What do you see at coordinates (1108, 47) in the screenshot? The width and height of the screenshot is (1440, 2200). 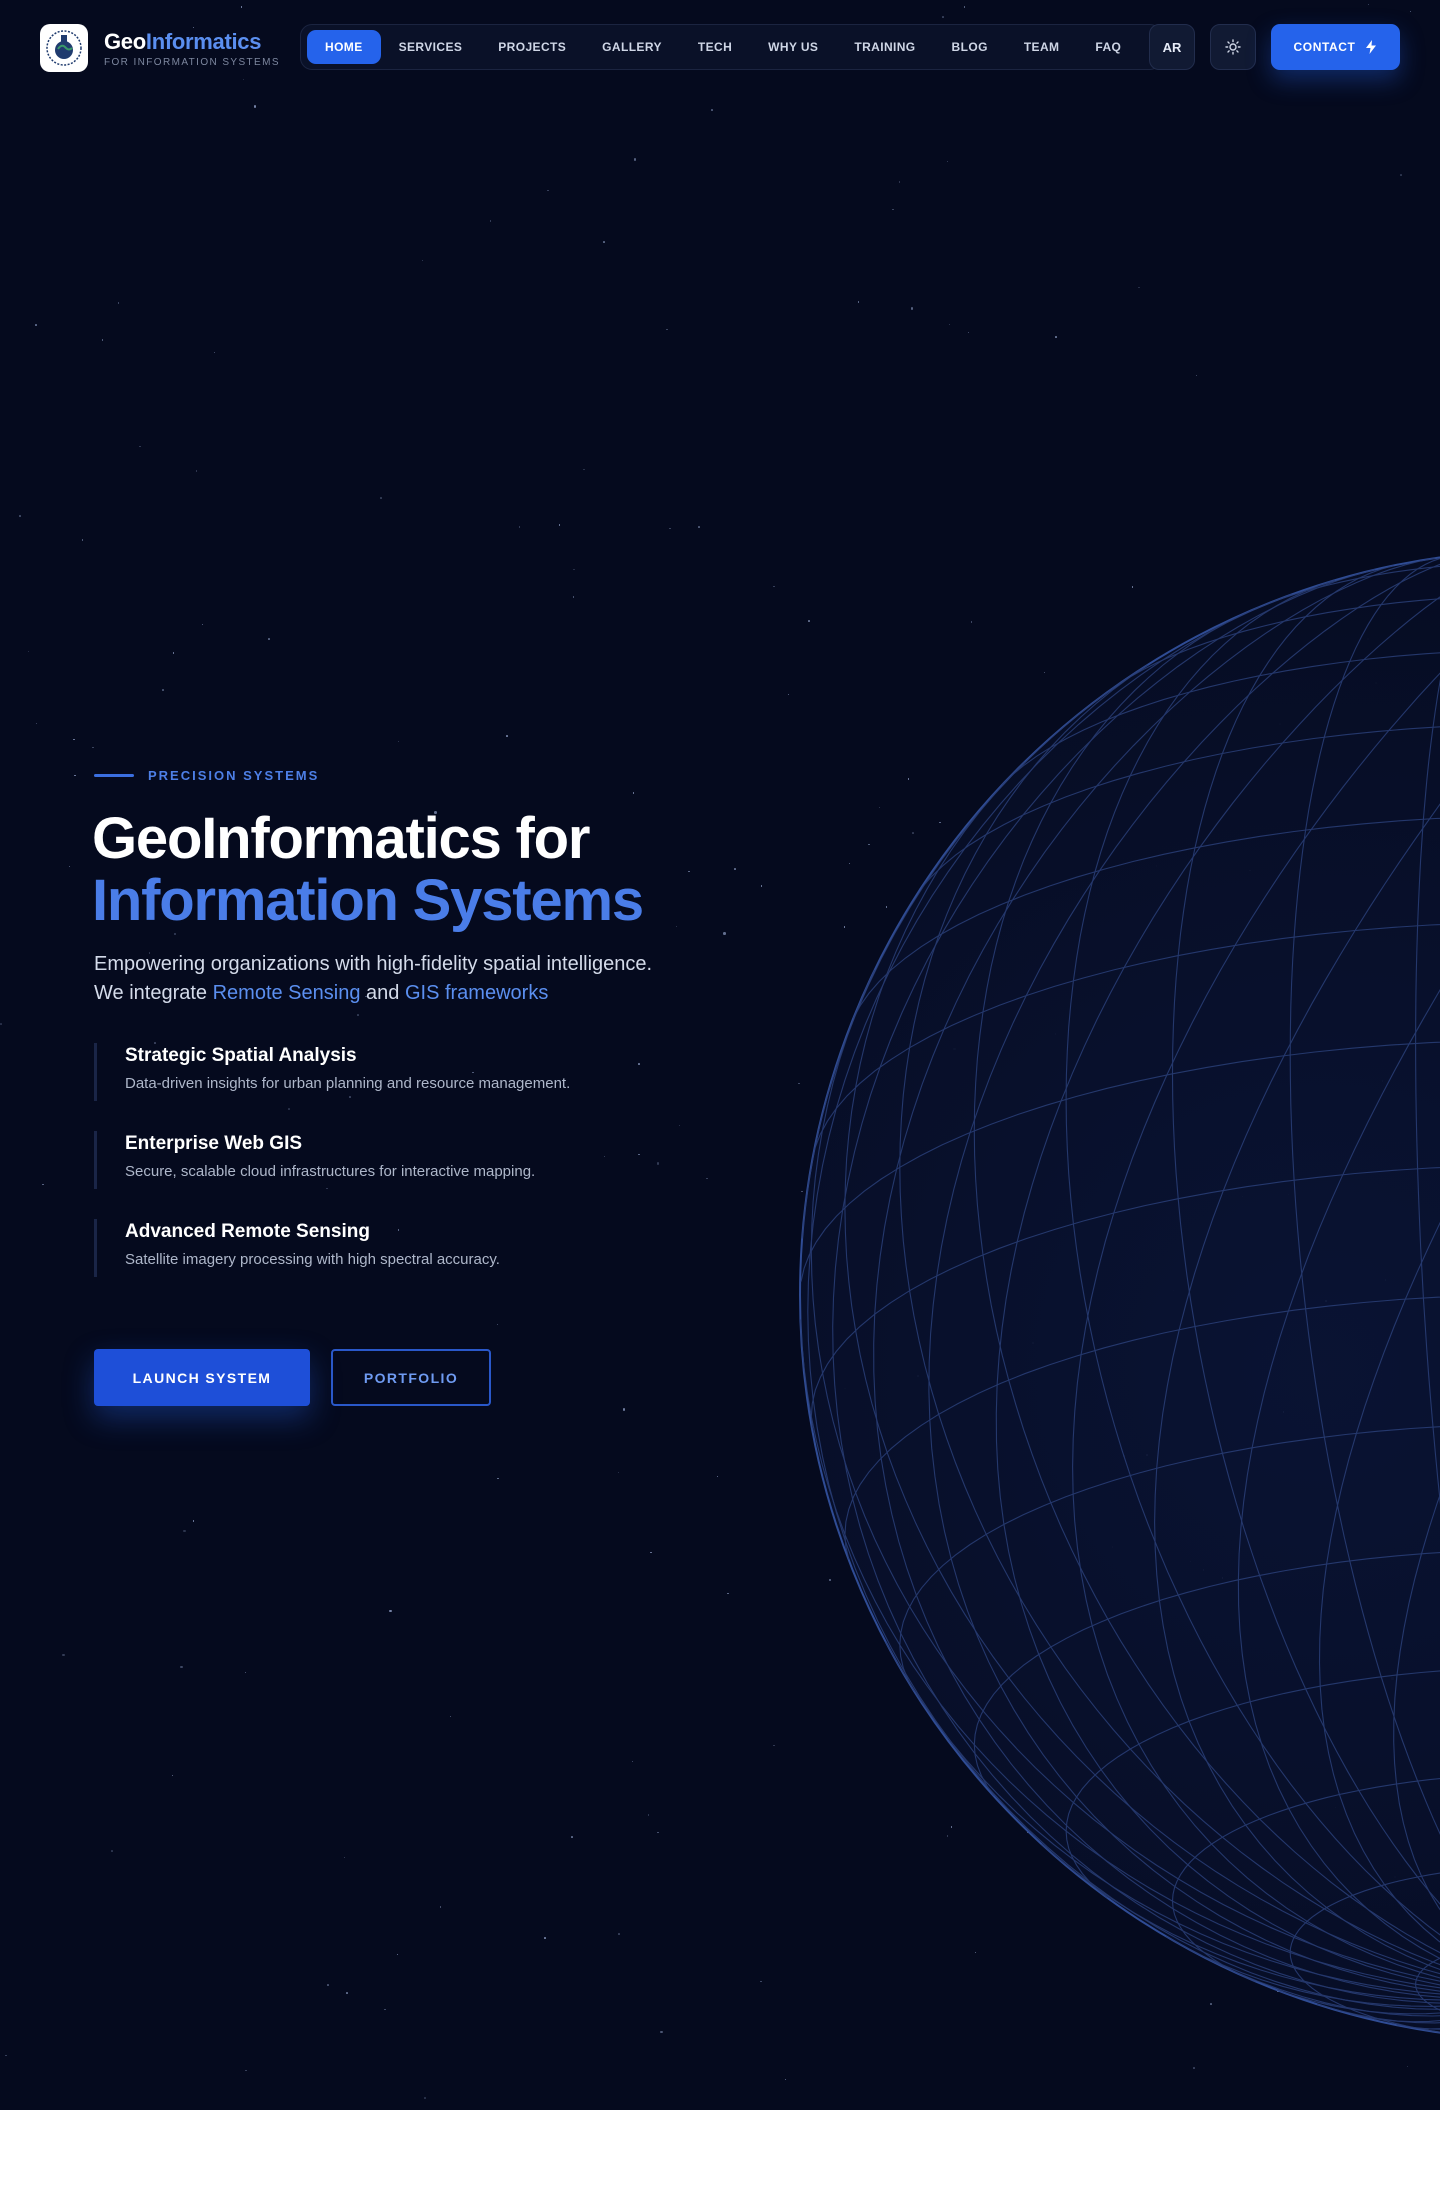 I see `nav-item-faq: FAQ` at bounding box center [1108, 47].